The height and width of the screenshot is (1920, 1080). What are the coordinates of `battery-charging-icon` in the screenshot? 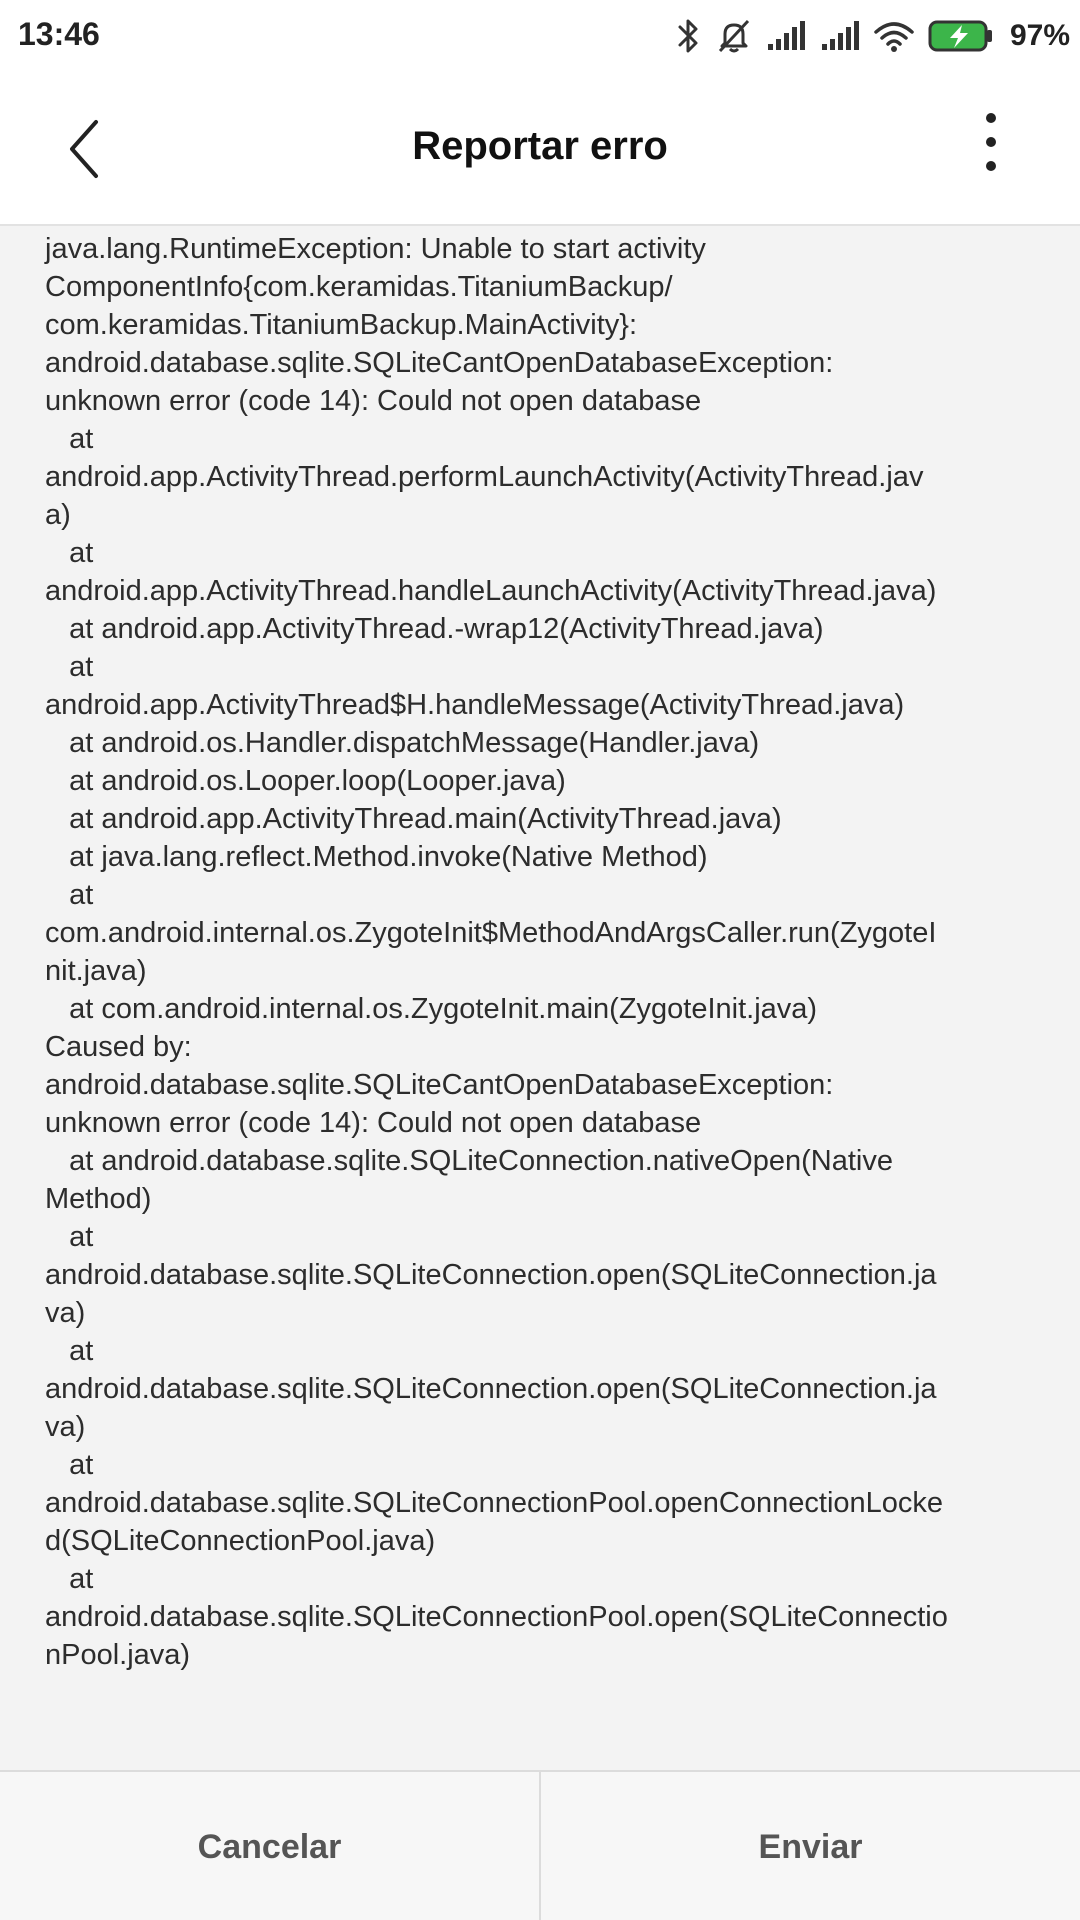 It's located at (961, 36).